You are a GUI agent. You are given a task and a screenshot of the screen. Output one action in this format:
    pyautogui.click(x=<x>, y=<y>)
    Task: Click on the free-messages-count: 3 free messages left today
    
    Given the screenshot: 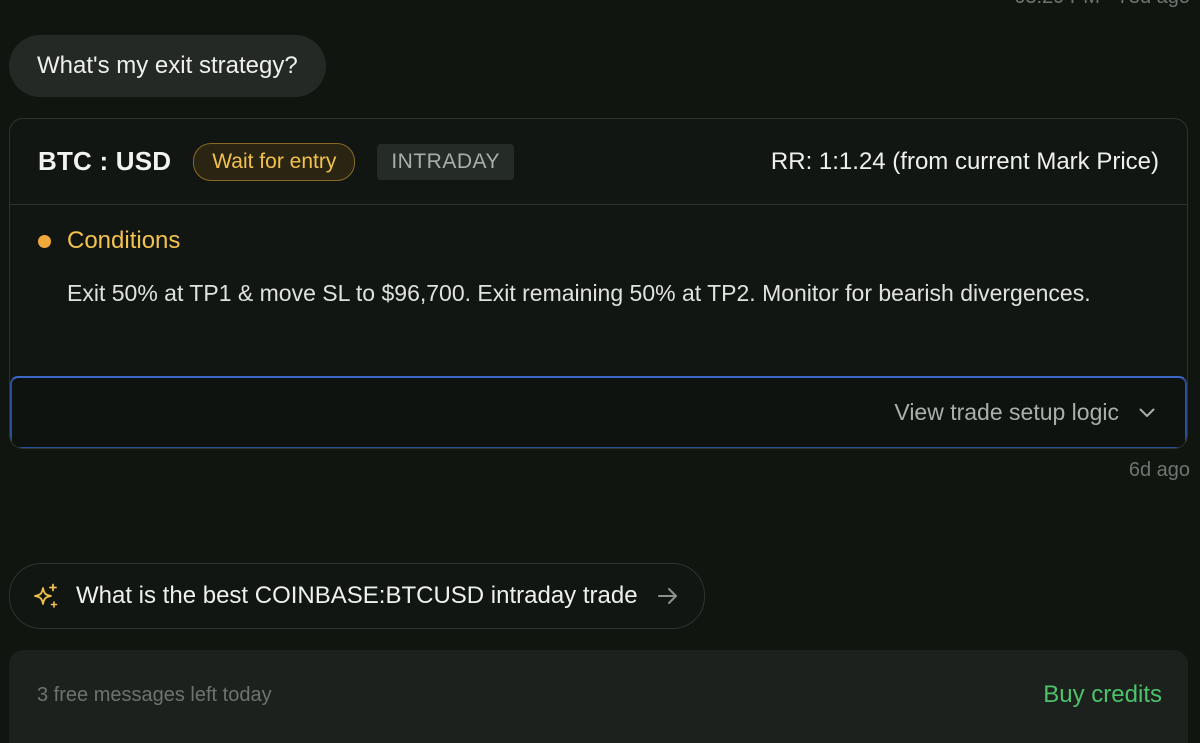 What is the action you would take?
    pyautogui.click(x=154, y=695)
    